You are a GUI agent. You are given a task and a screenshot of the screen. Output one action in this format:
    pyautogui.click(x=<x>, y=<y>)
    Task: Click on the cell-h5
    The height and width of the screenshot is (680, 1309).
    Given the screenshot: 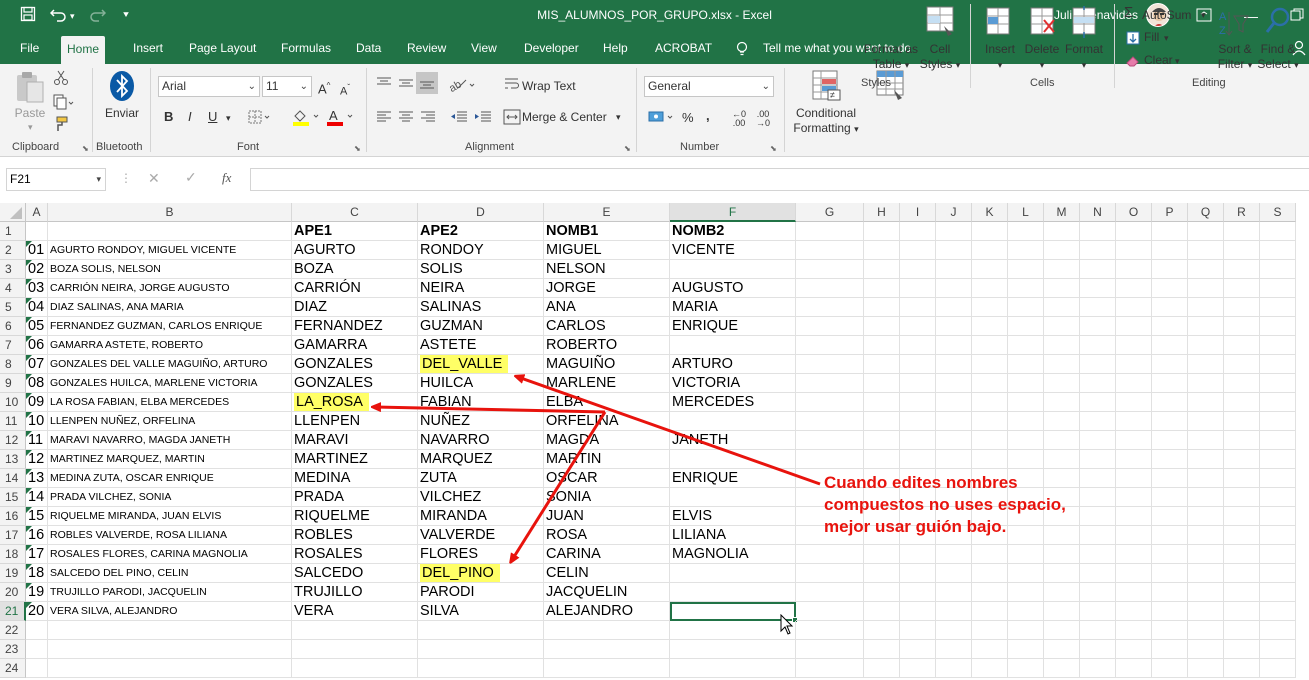 What is the action you would take?
    pyautogui.click(x=882, y=307)
    